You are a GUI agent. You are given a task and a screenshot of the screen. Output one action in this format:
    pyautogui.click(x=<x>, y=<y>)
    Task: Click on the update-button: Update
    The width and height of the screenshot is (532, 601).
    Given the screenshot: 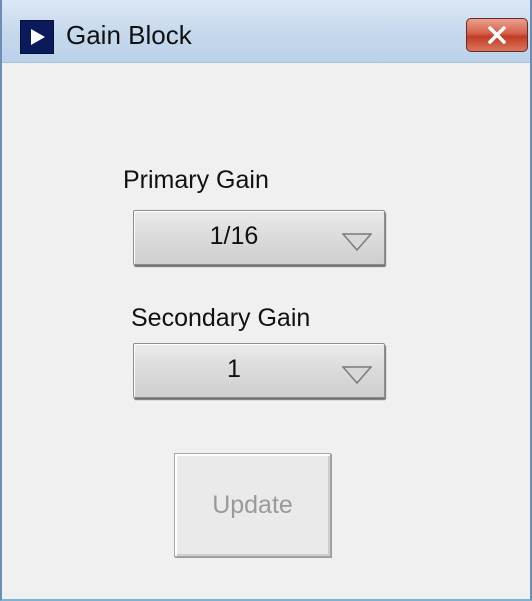 What is the action you would take?
    pyautogui.click(x=252, y=505)
    